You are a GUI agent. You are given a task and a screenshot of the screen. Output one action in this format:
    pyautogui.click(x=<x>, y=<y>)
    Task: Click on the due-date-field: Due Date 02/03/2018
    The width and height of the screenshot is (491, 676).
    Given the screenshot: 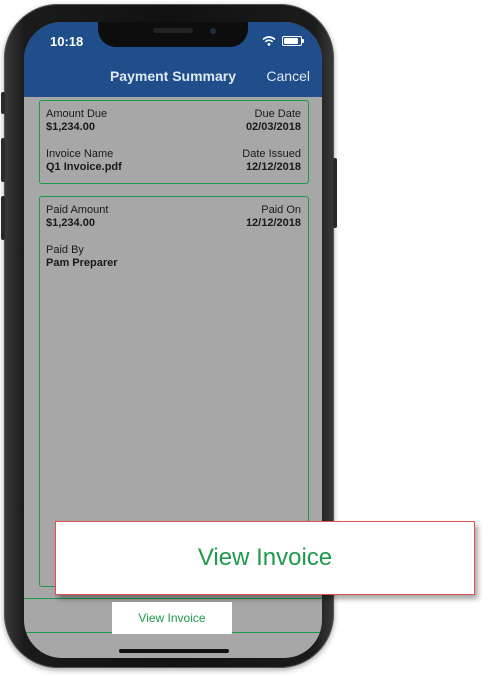 What is the action you would take?
    pyautogui.click(x=273, y=121)
    